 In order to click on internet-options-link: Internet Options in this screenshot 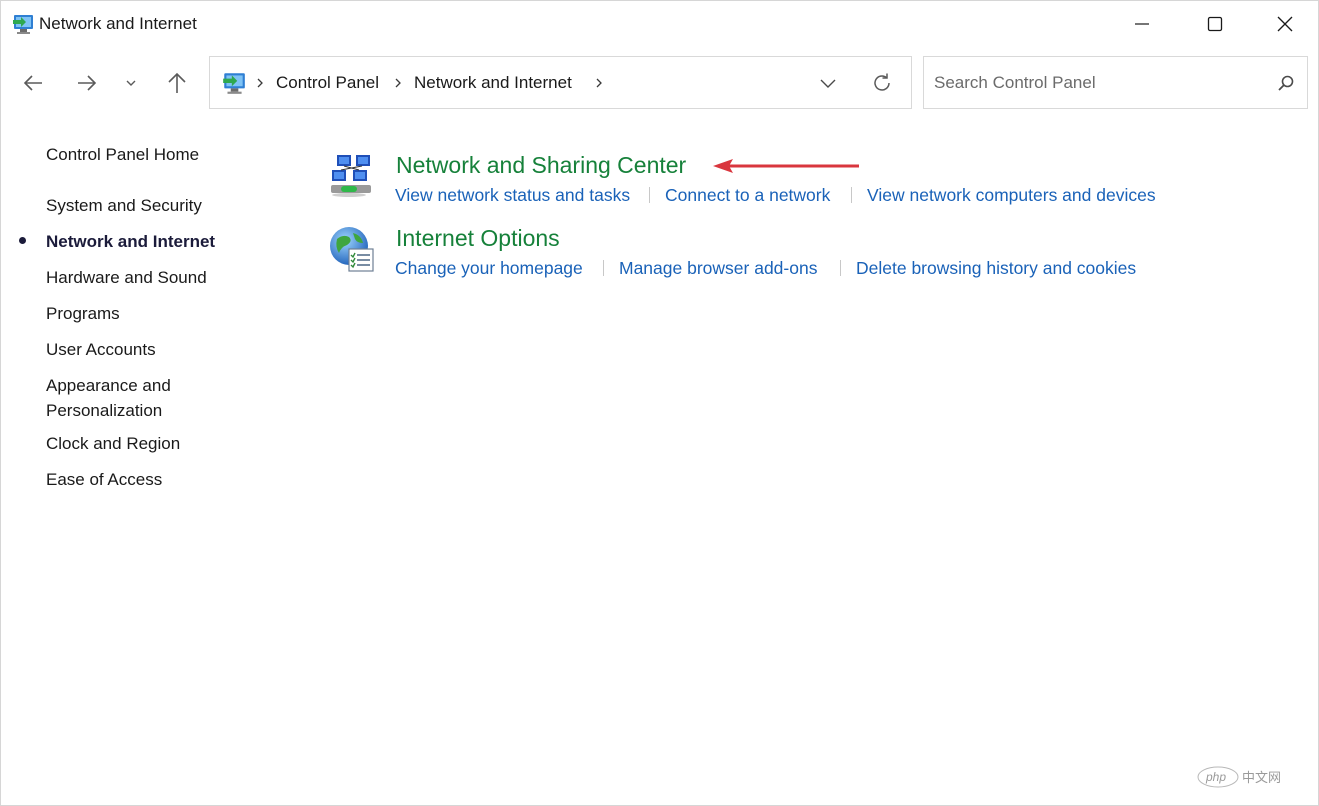, I will do `click(478, 238)`.